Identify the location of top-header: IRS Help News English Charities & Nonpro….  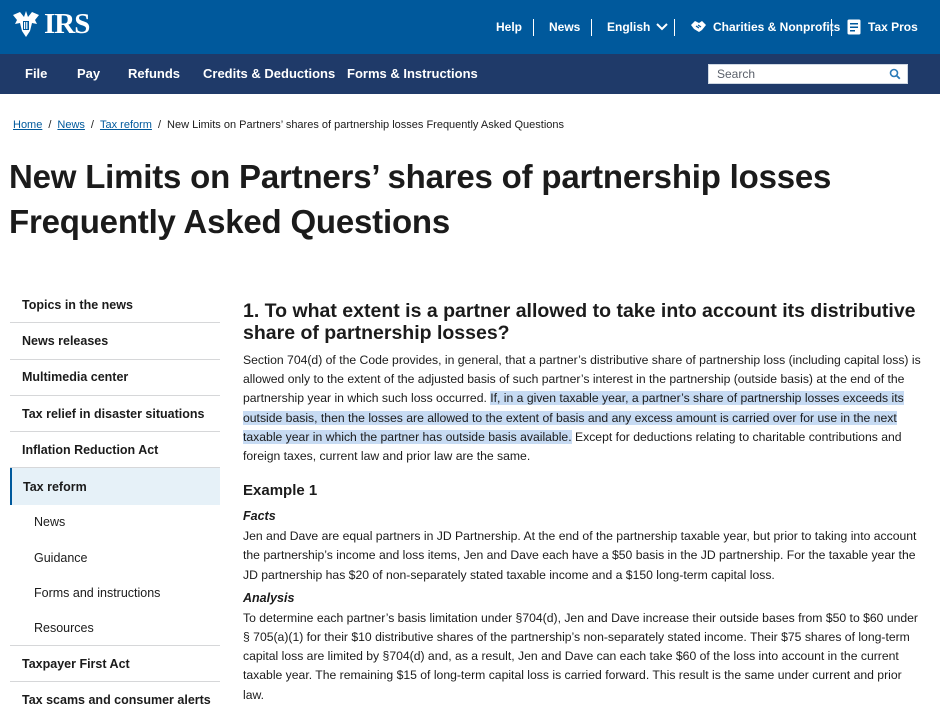
(470, 27).